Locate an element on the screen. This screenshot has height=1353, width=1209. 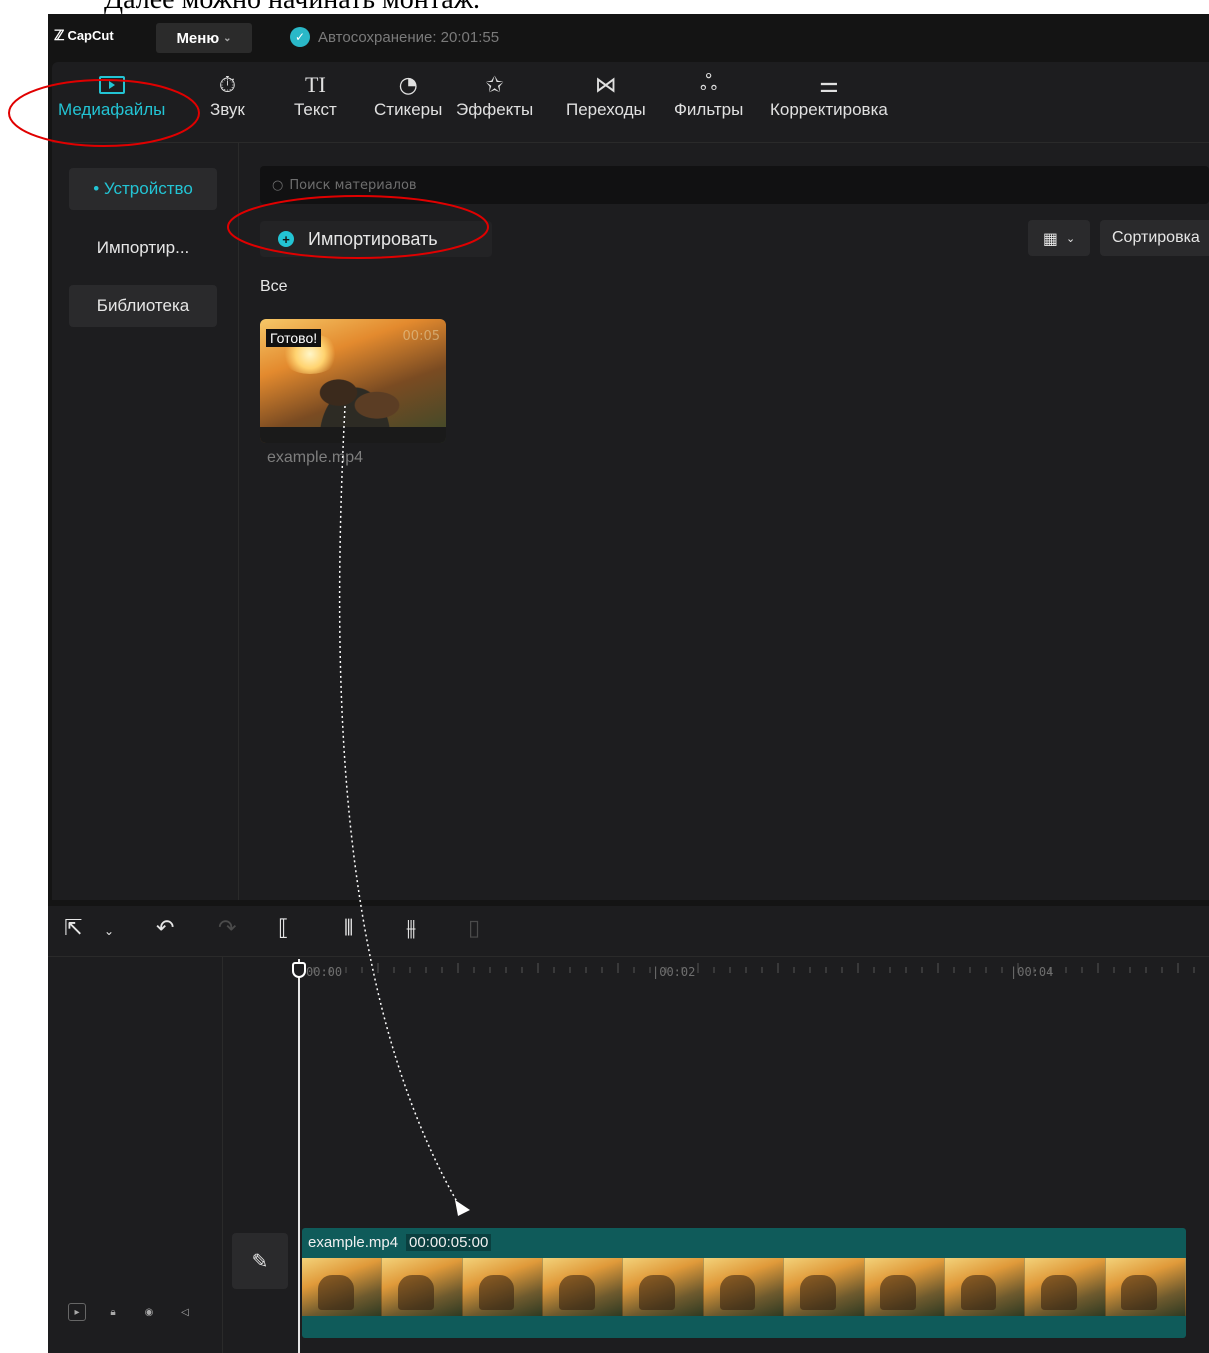
capcut-logo-icon: ℤ is located at coordinates (59, 35).